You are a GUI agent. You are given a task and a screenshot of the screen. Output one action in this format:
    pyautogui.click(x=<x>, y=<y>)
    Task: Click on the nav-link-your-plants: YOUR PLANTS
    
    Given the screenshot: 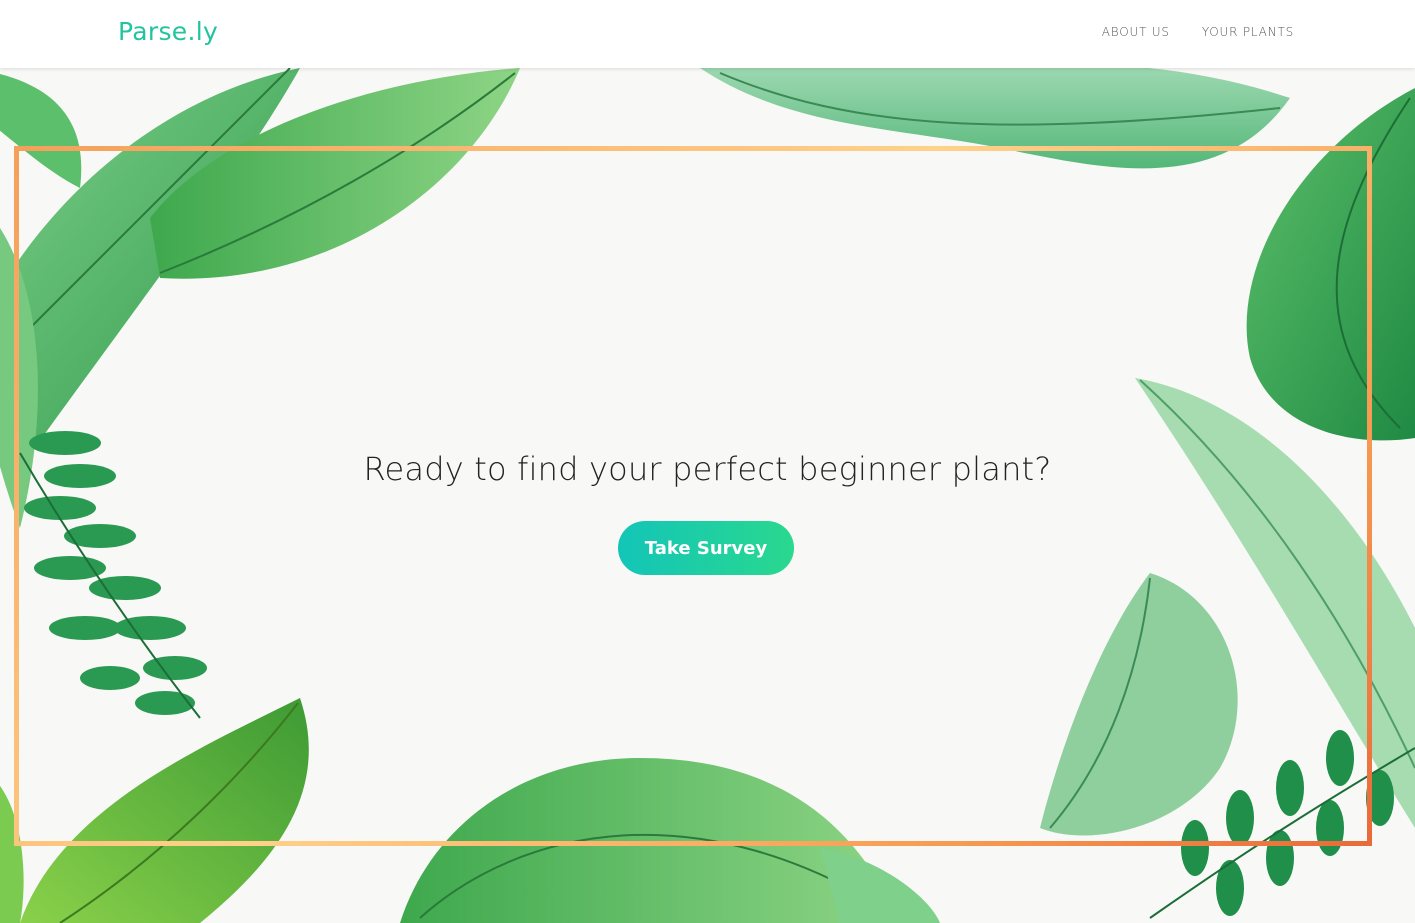 What is the action you would take?
    pyautogui.click(x=1248, y=32)
    